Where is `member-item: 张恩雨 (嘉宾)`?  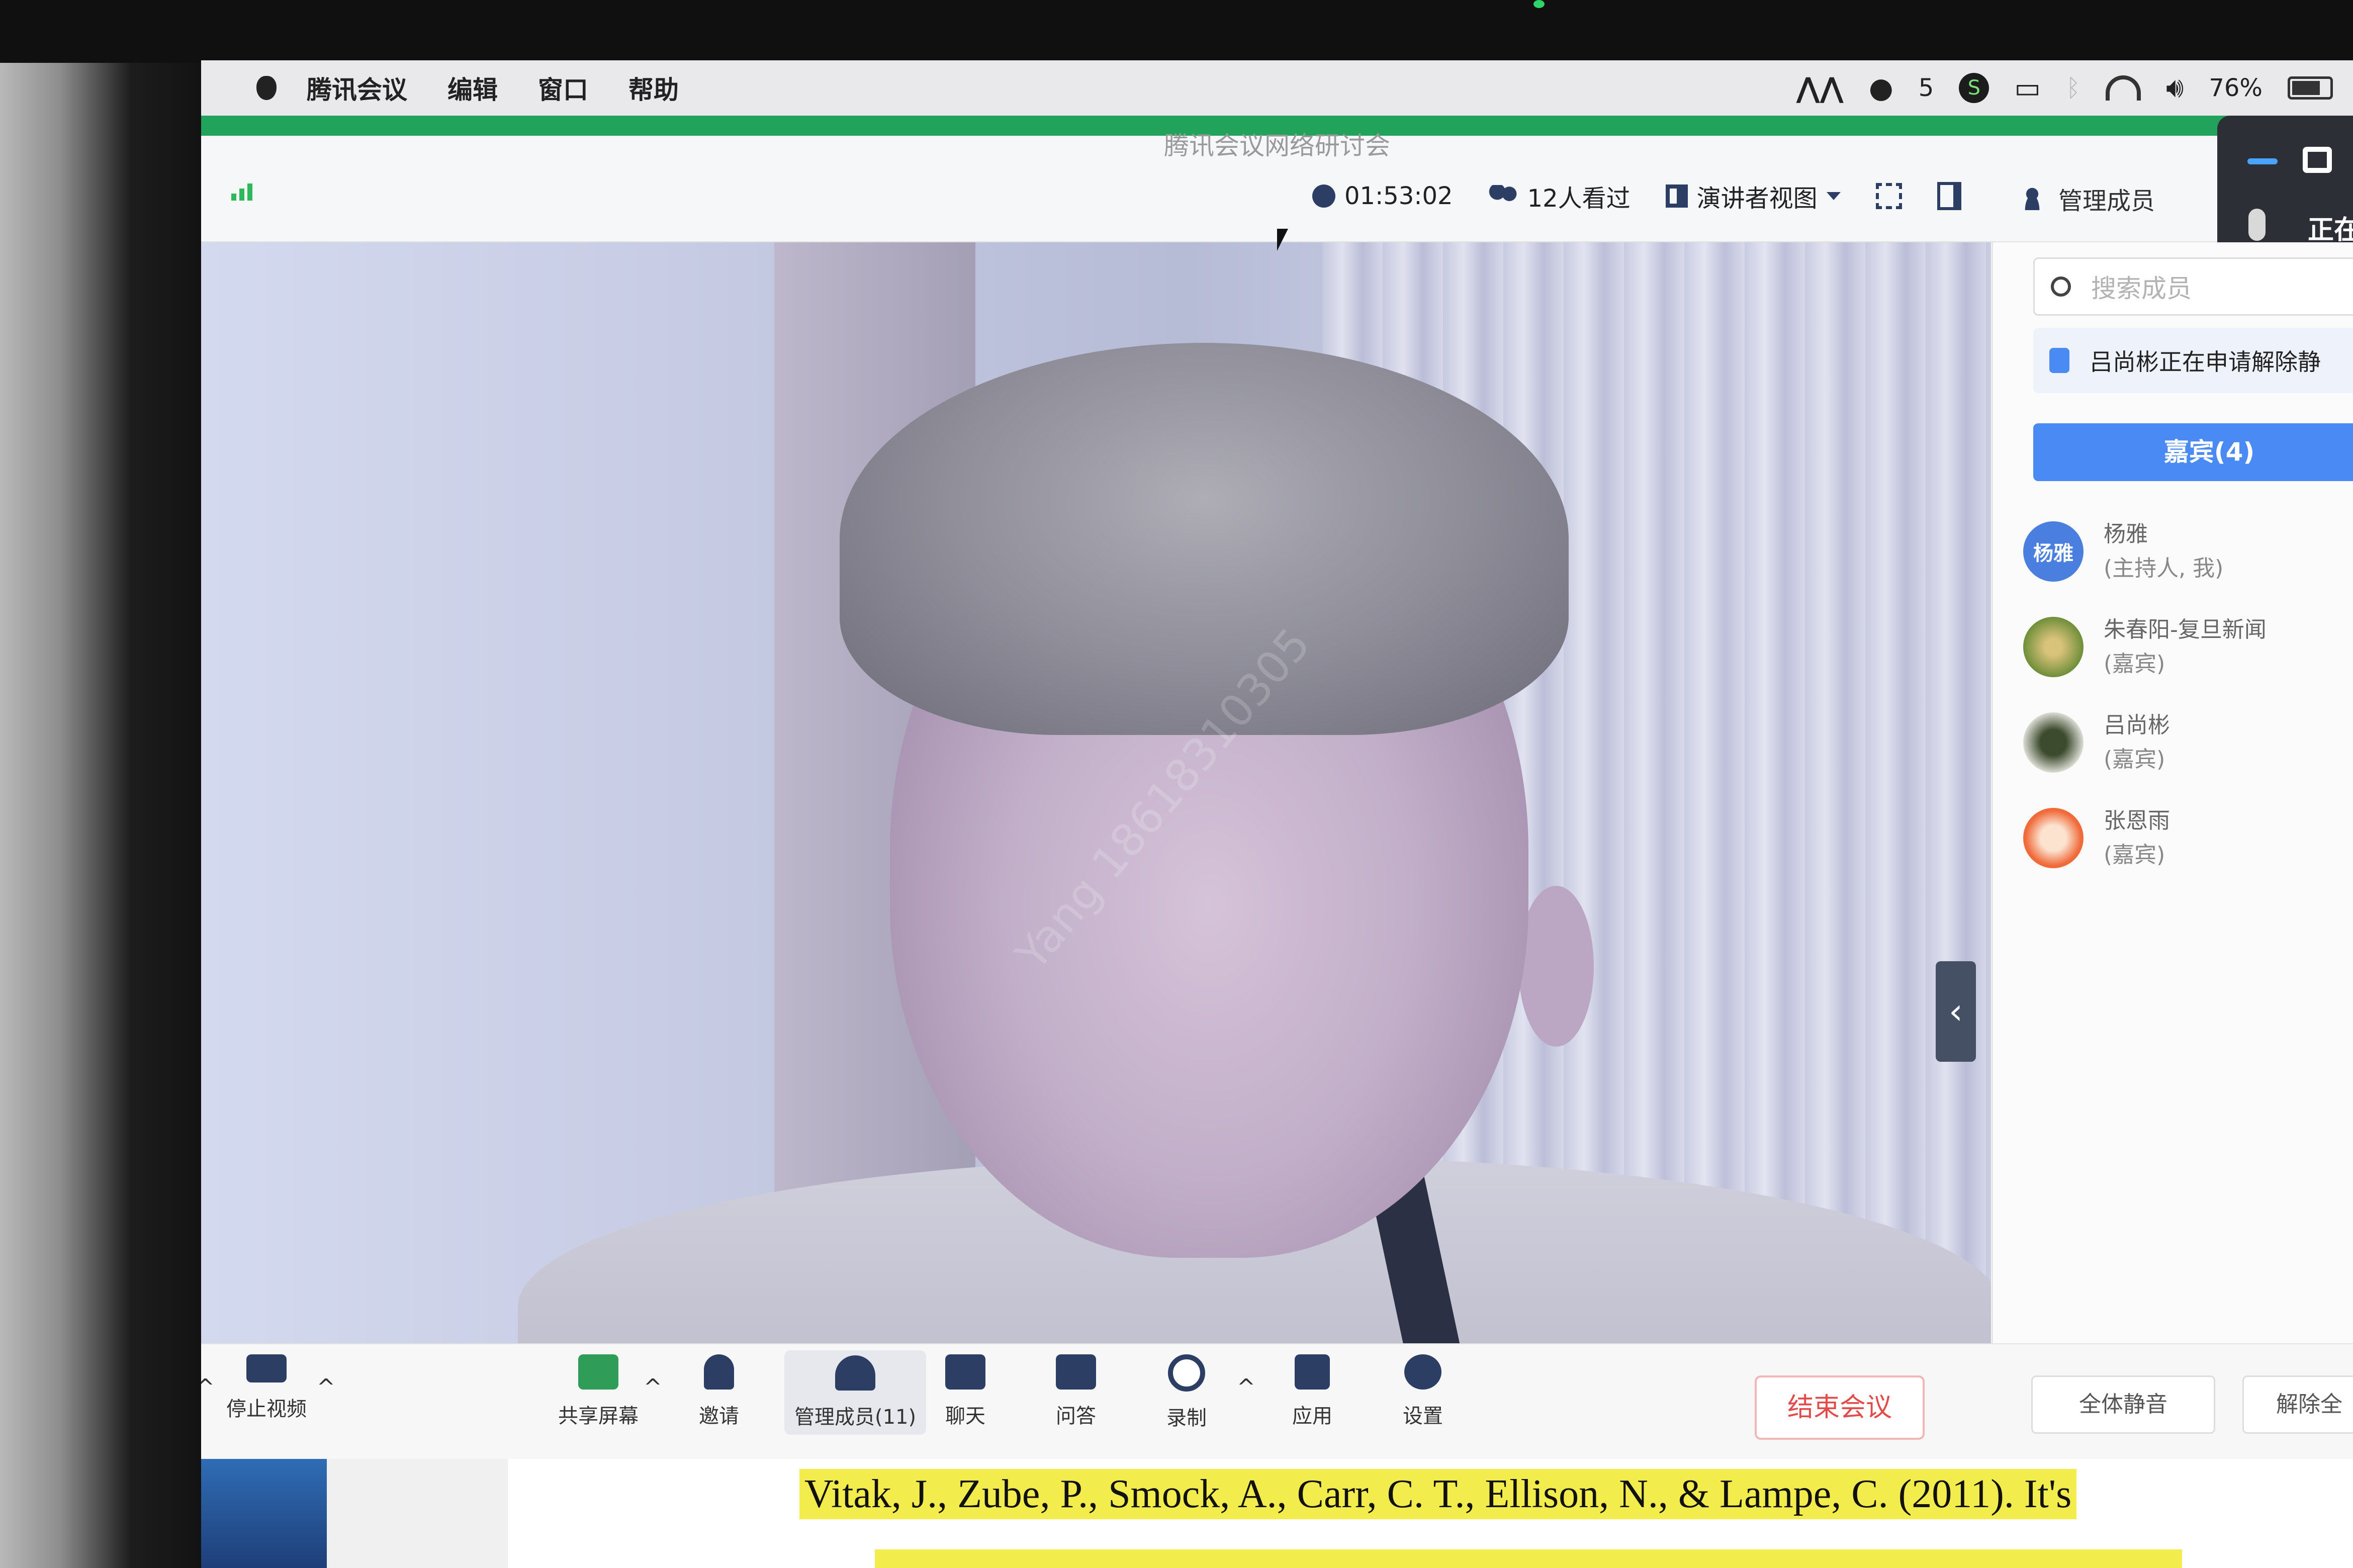
member-item: 张恩雨 (嘉宾) is located at coordinates (2096, 838).